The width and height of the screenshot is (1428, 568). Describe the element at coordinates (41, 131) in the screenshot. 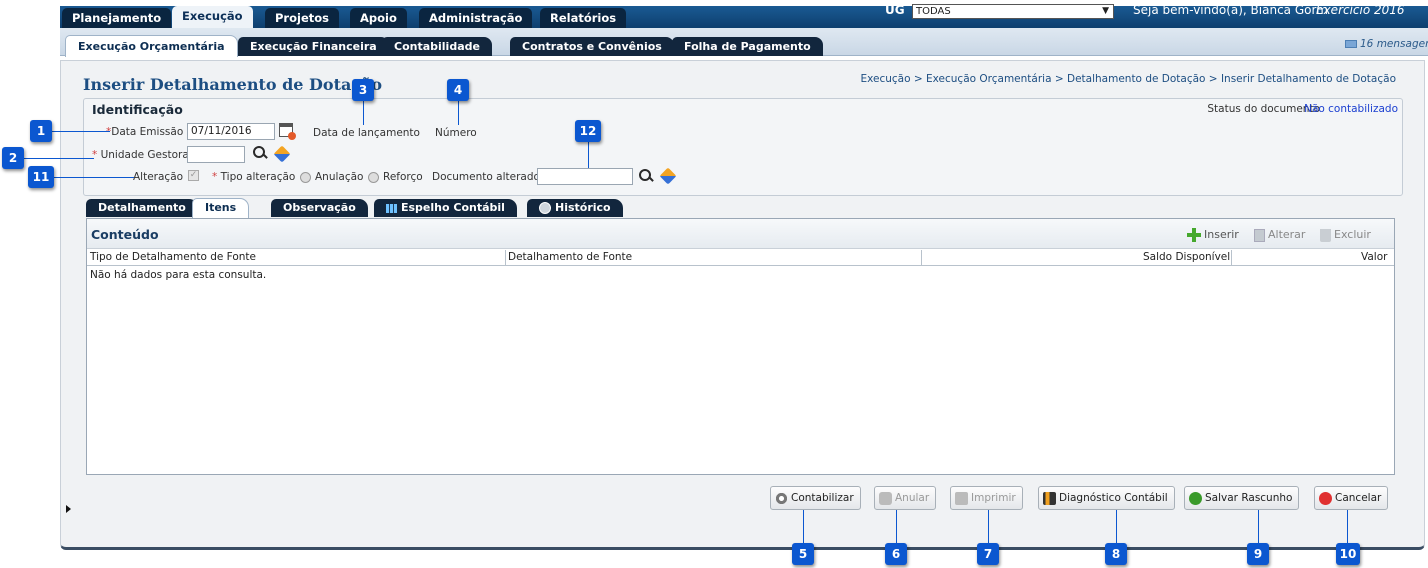

I see `callout-badge-1: 1` at that location.